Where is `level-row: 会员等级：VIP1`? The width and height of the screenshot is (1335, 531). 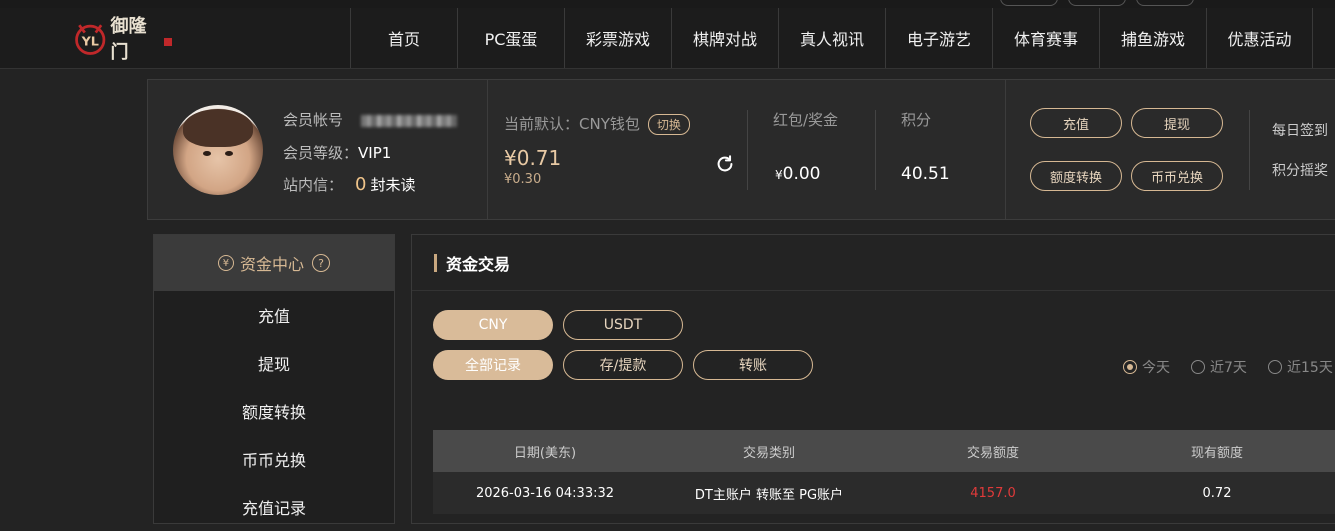
level-row: 会员等级：VIP1 is located at coordinates (337, 152).